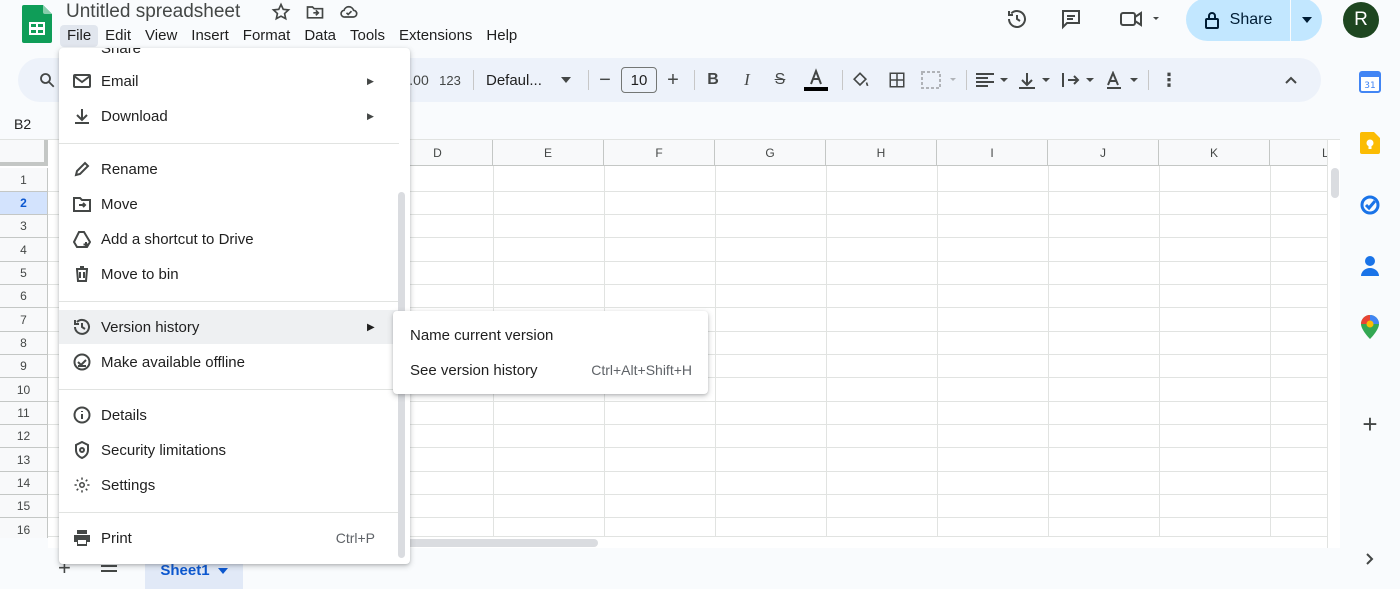 The height and width of the screenshot is (589, 1400). What do you see at coordinates (37, 24) in the screenshot?
I see `sheets-logo-icon` at bounding box center [37, 24].